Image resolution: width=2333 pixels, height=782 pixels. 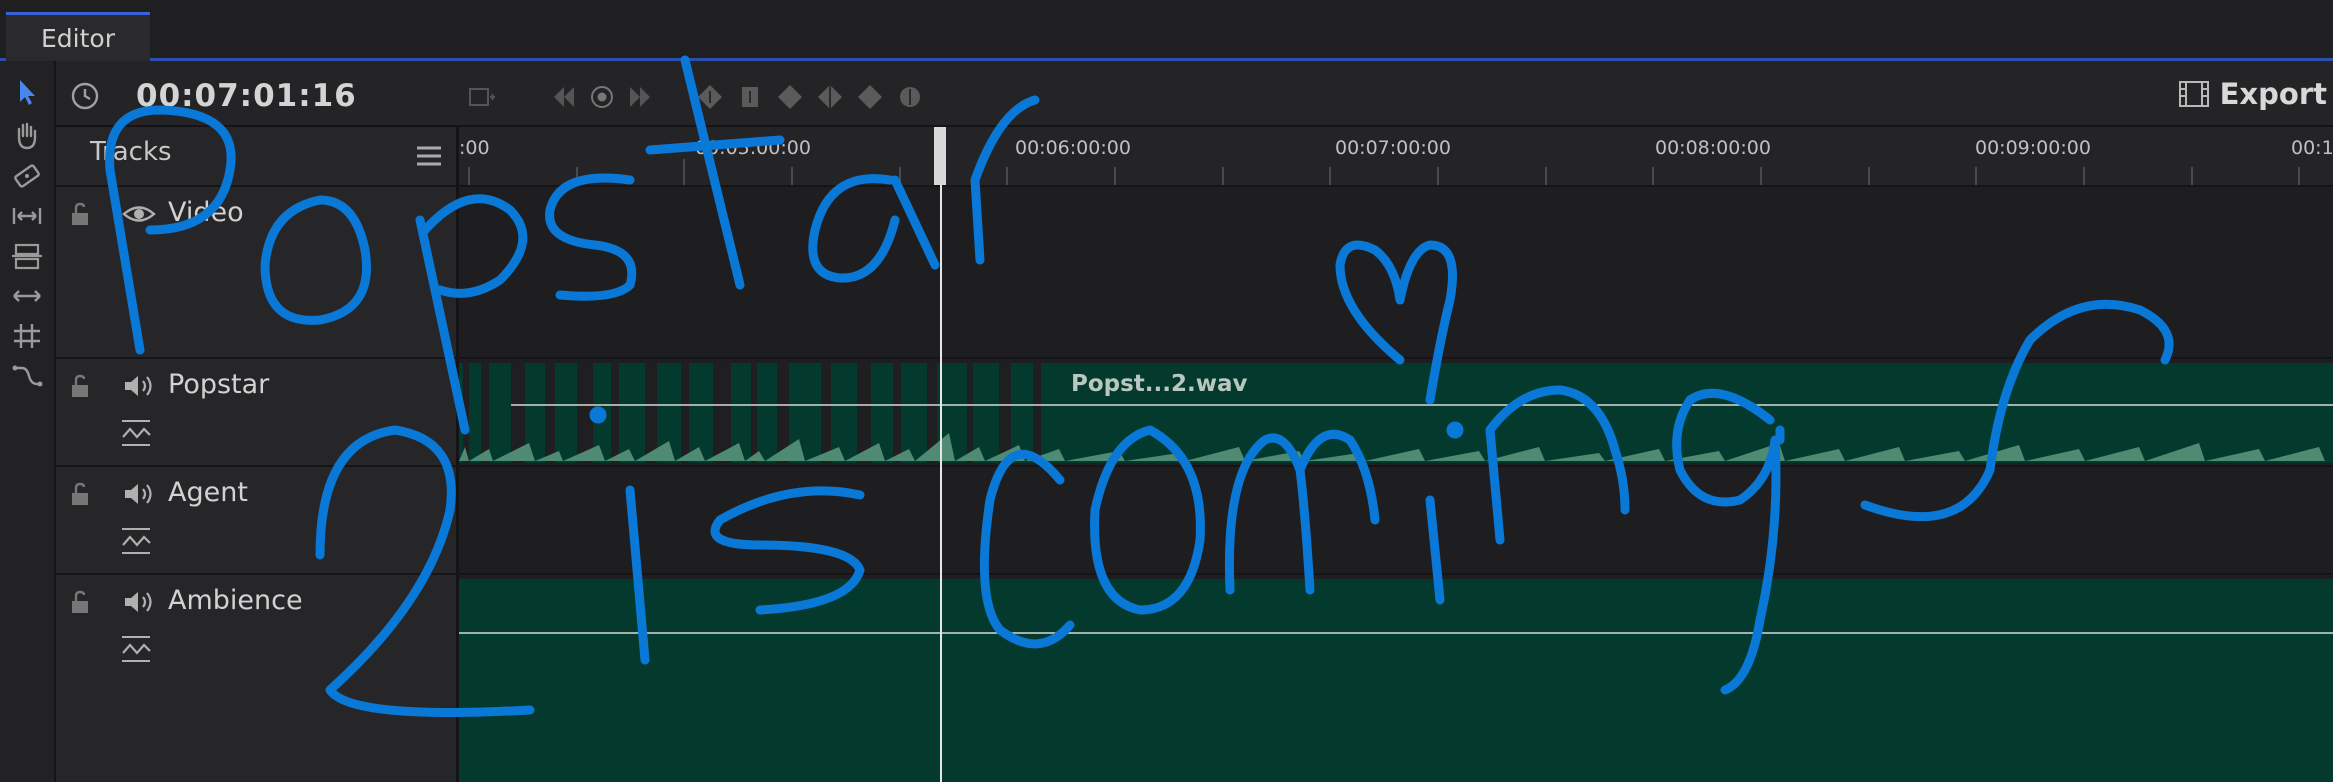 What do you see at coordinates (870, 97) in the screenshot?
I see `keyframe-smooth-icon` at bounding box center [870, 97].